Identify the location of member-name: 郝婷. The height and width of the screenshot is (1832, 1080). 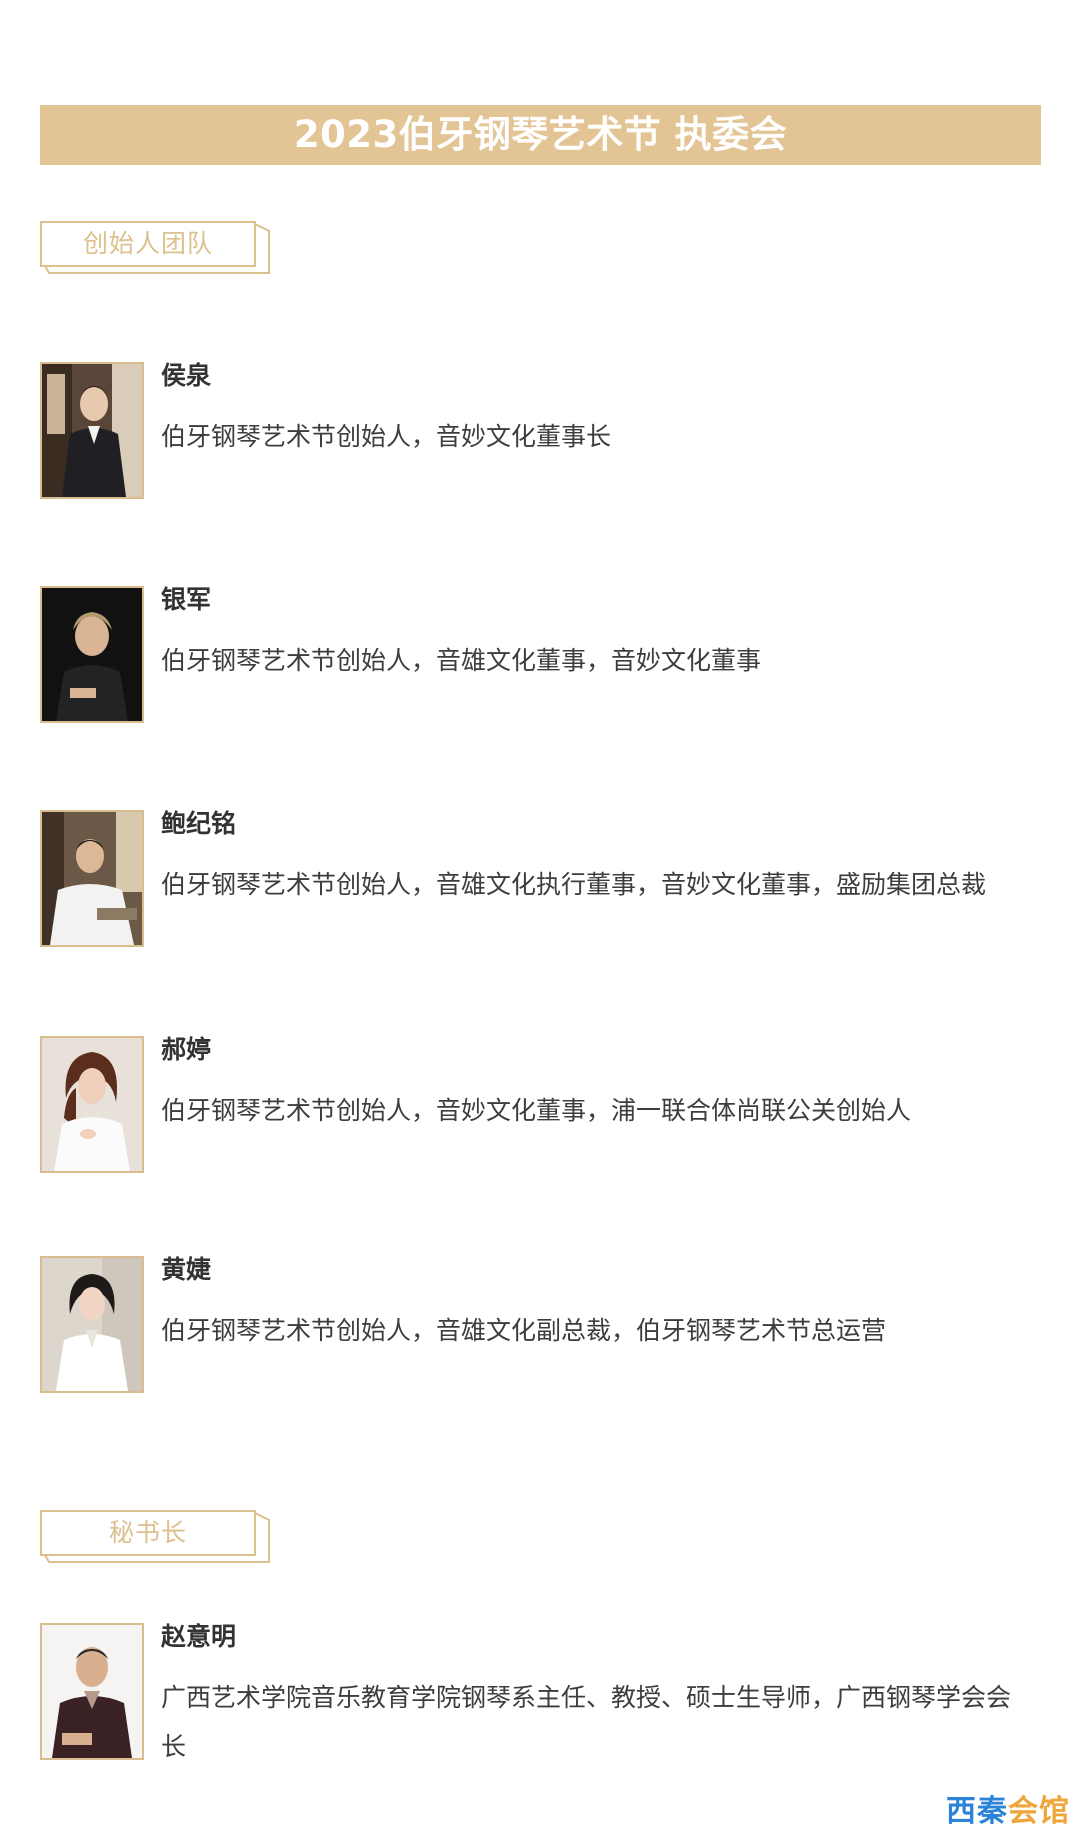
(186, 1049).